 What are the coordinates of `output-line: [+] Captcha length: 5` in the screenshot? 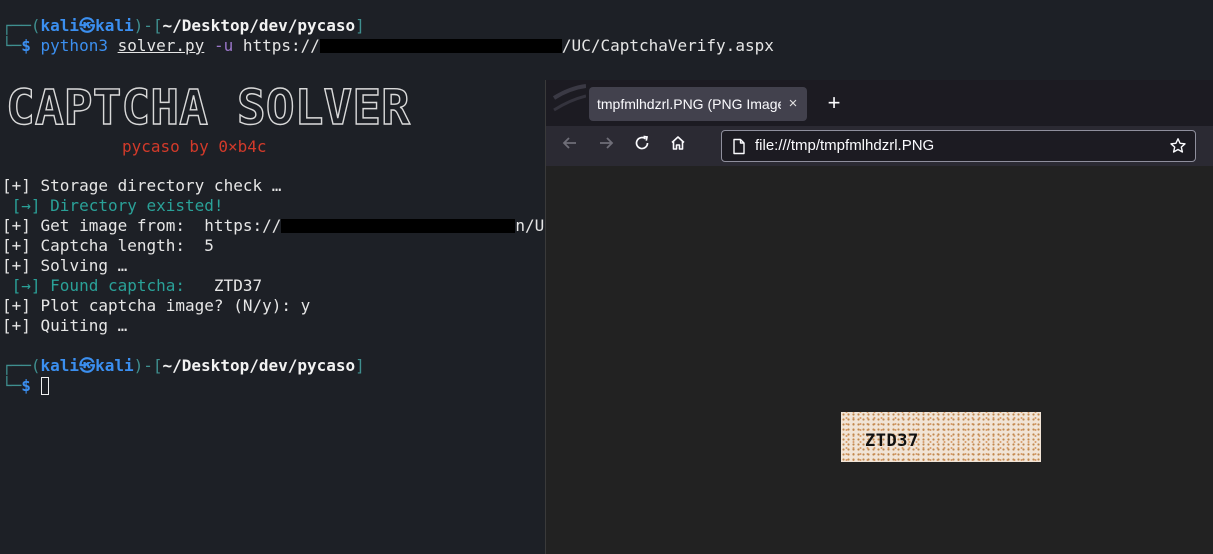 It's located at (108, 246).